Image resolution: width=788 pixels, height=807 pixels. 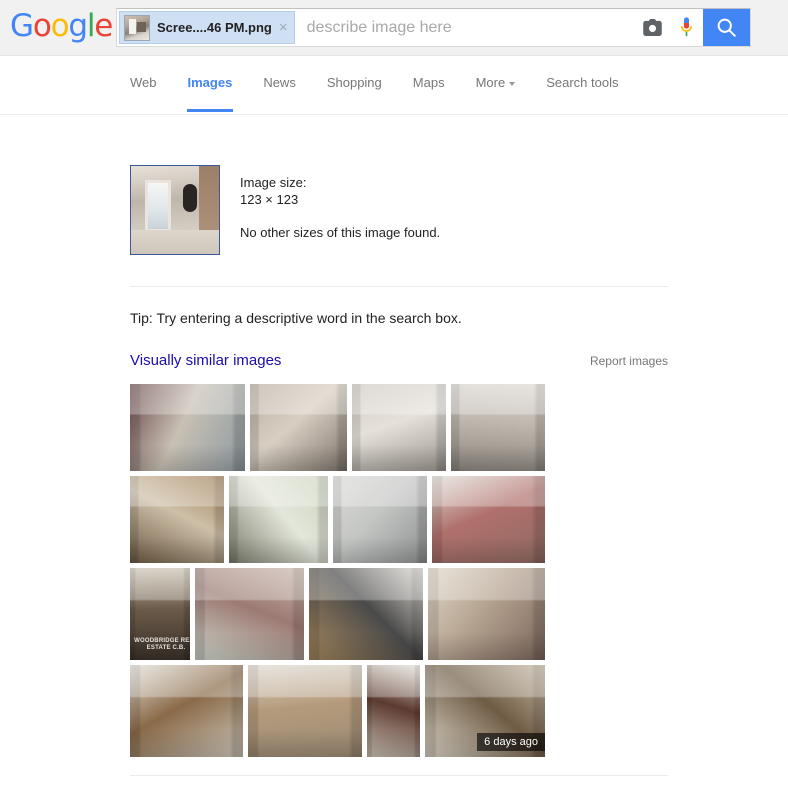 I want to click on nav-label: Maps, so click(x=428, y=82).